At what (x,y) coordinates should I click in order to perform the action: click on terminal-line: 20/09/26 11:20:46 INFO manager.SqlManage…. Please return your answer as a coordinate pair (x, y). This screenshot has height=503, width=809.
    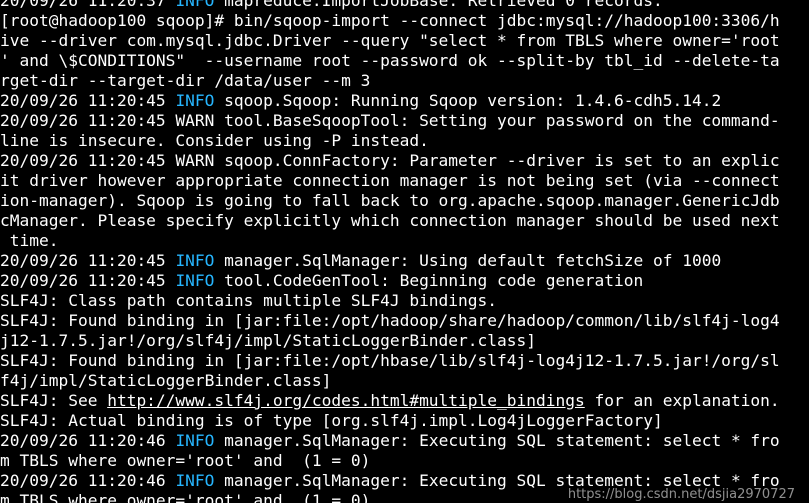
    Looking at the image, I should click on (390, 441).